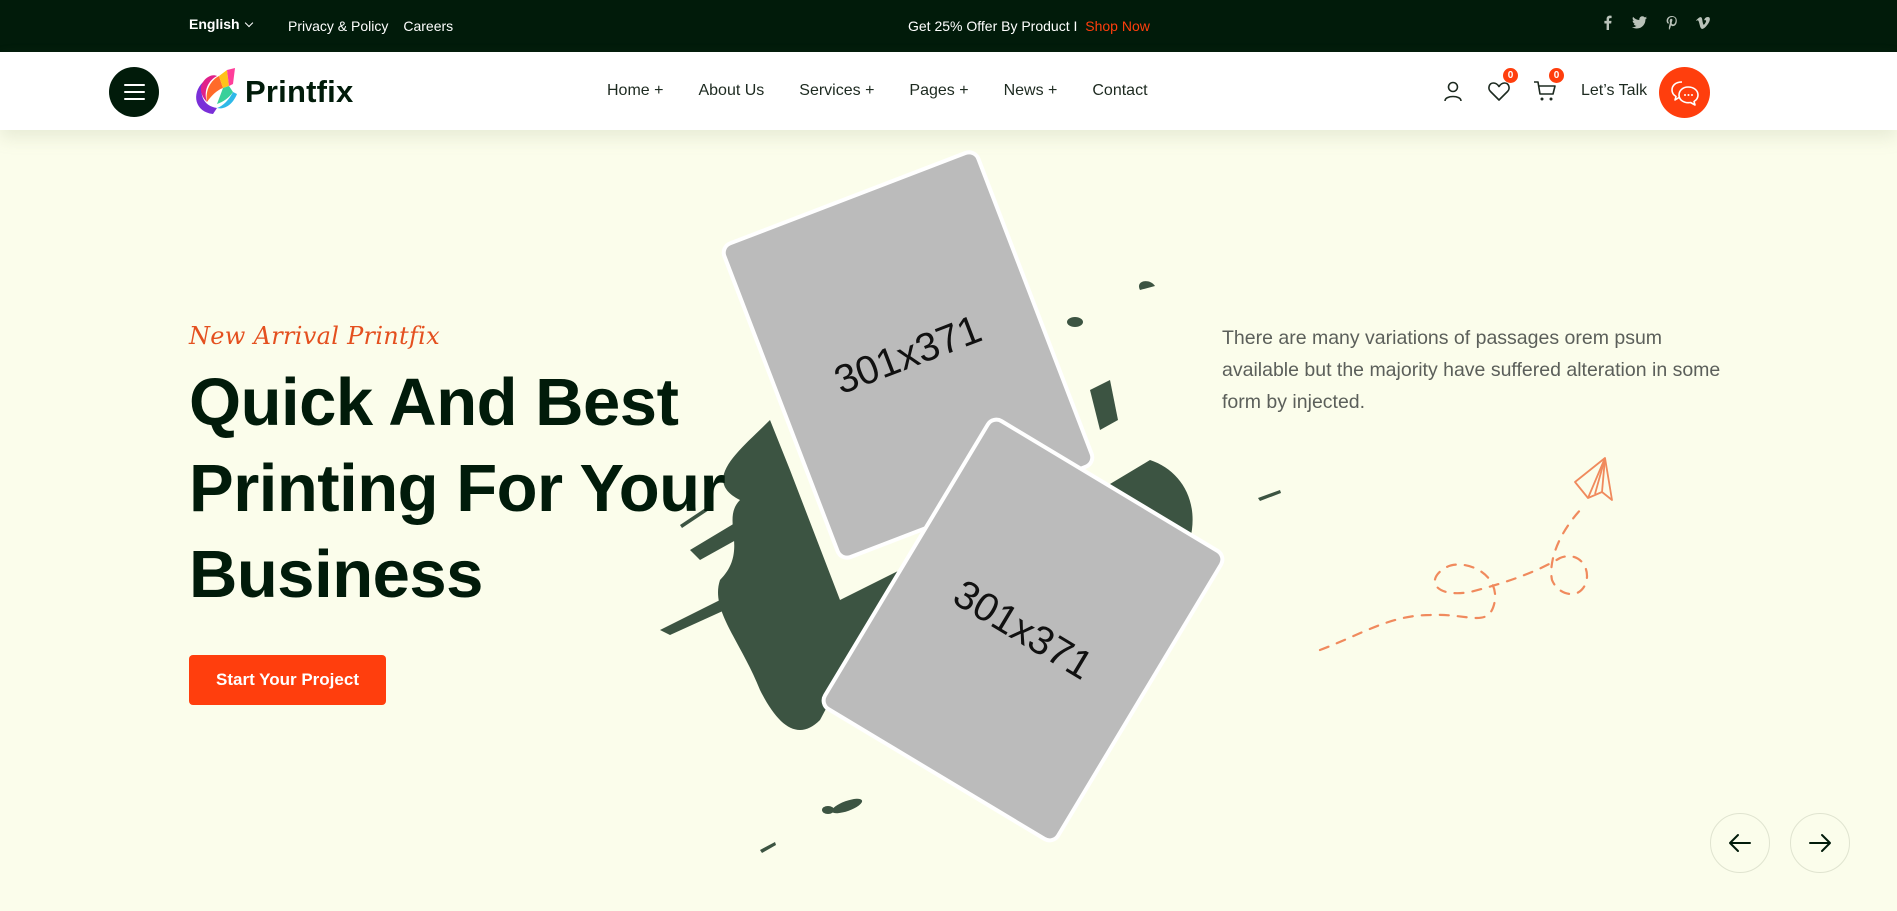 Image resolution: width=1897 pixels, height=911 pixels. What do you see at coordinates (1614, 91) in the screenshot?
I see `lets-talk-label: Let’s Talk` at bounding box center [1614, 91].